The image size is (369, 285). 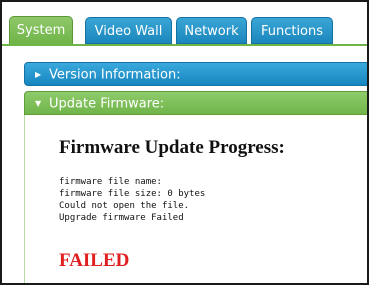 What do you see at coordinates (121, 218) in the screenshot?
I see `log-line: Upgrade firmware Failed` at bounding box center [121, 218].